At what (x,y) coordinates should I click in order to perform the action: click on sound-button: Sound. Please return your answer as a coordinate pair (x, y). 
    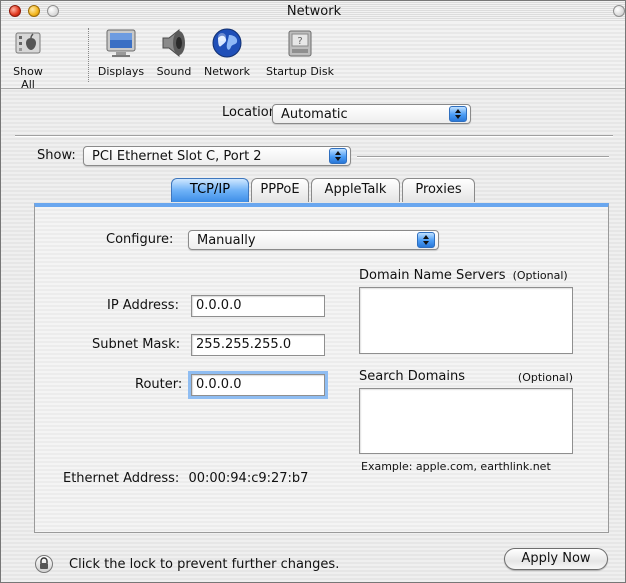
    Looking at the image, I should click on (174, 52).